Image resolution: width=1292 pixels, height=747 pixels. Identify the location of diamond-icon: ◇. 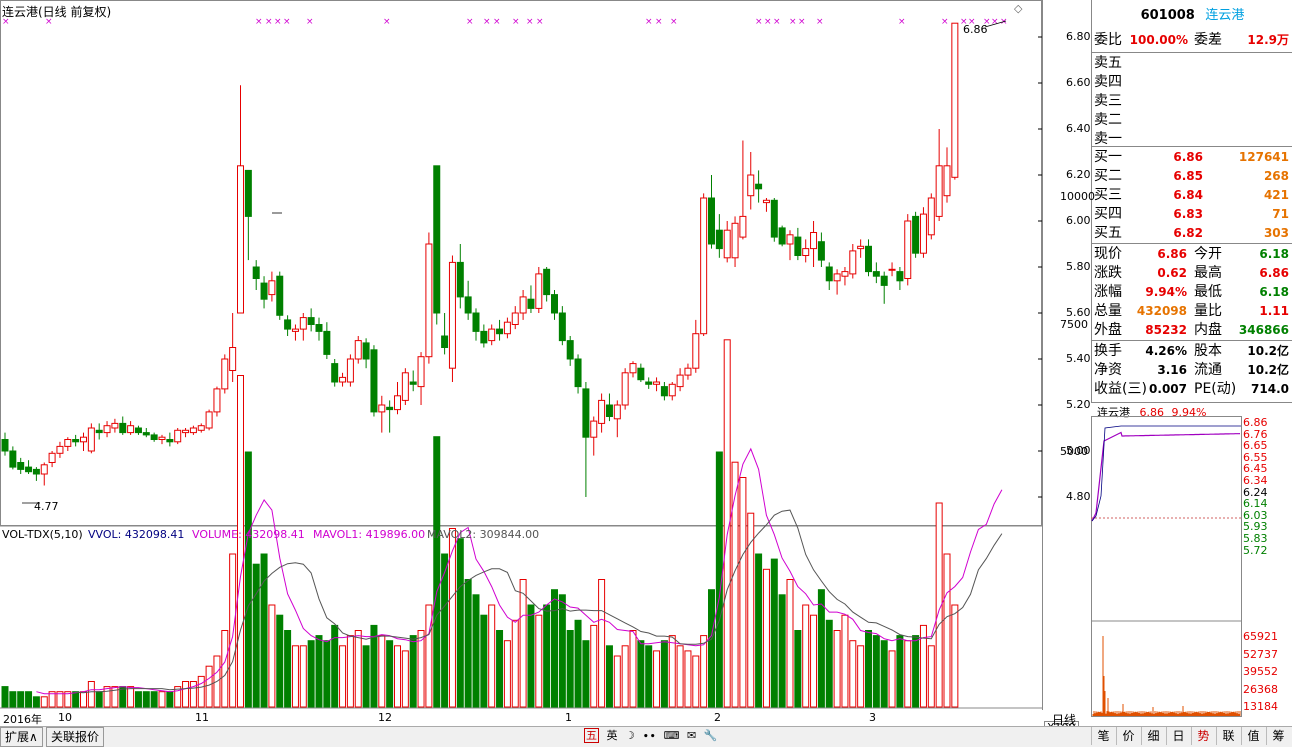
(1018, 8).